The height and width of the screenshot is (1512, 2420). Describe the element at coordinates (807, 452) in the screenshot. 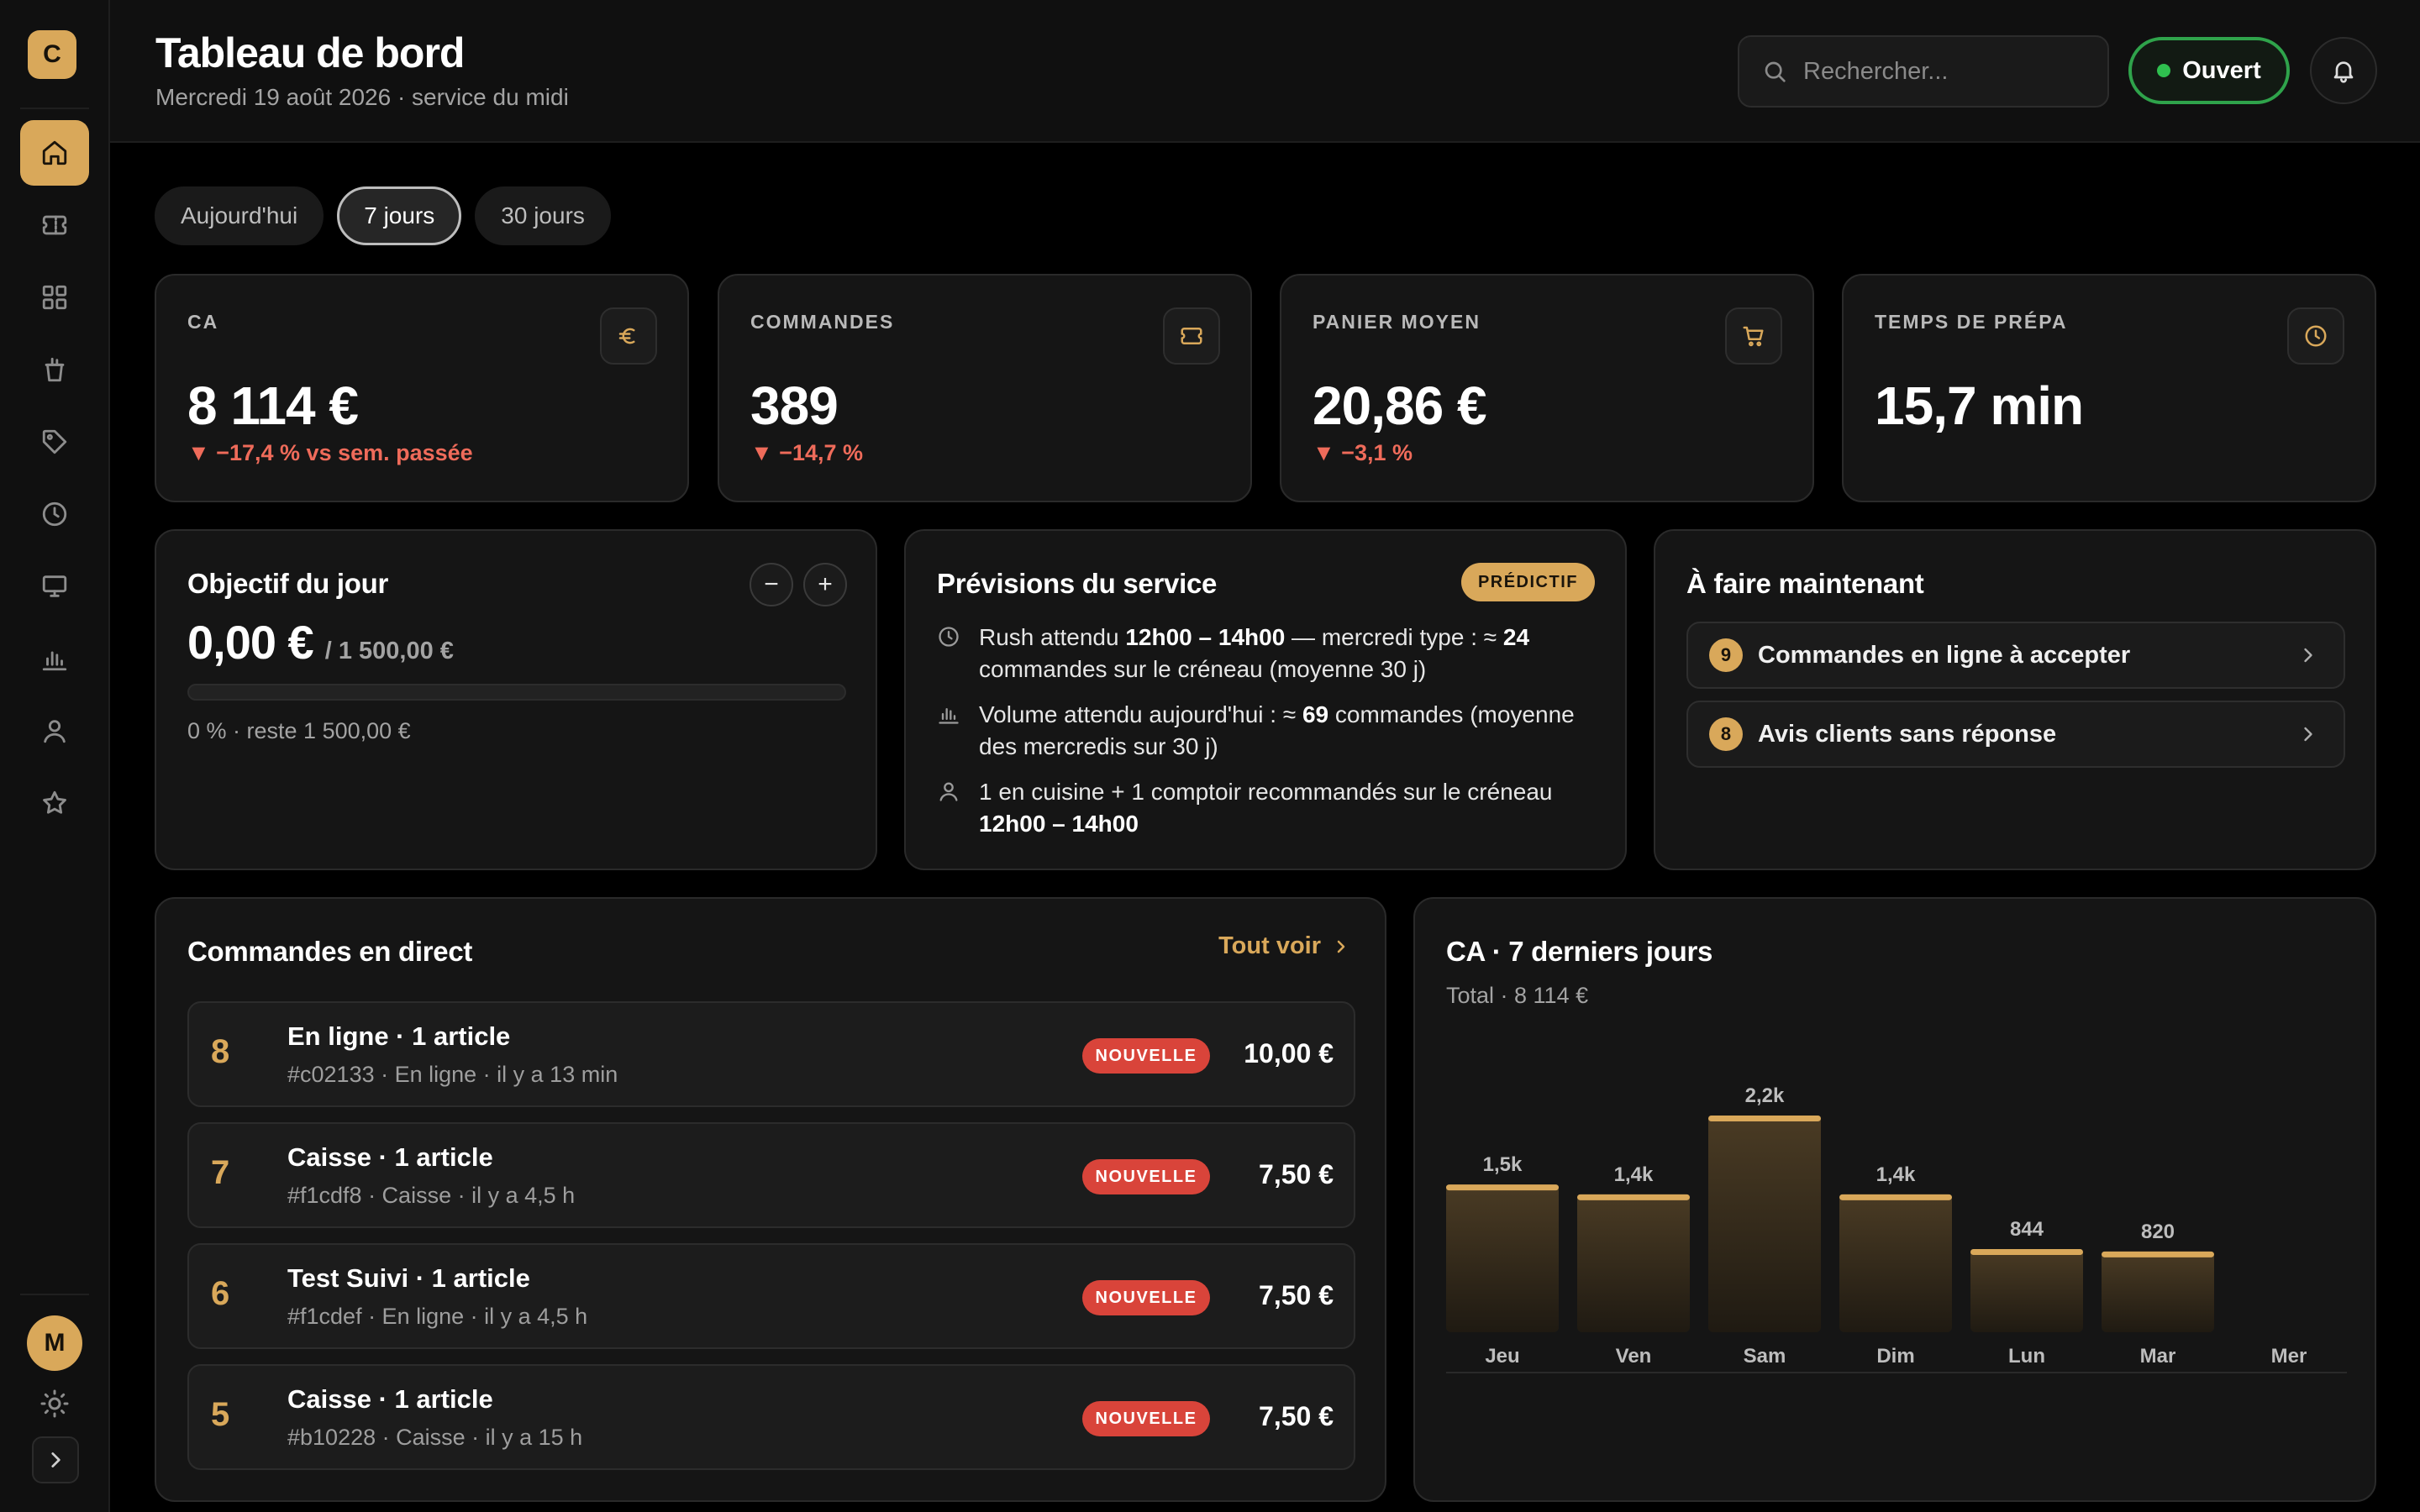

I see `kpi-delta: ▼ −14,7 %` at that location.